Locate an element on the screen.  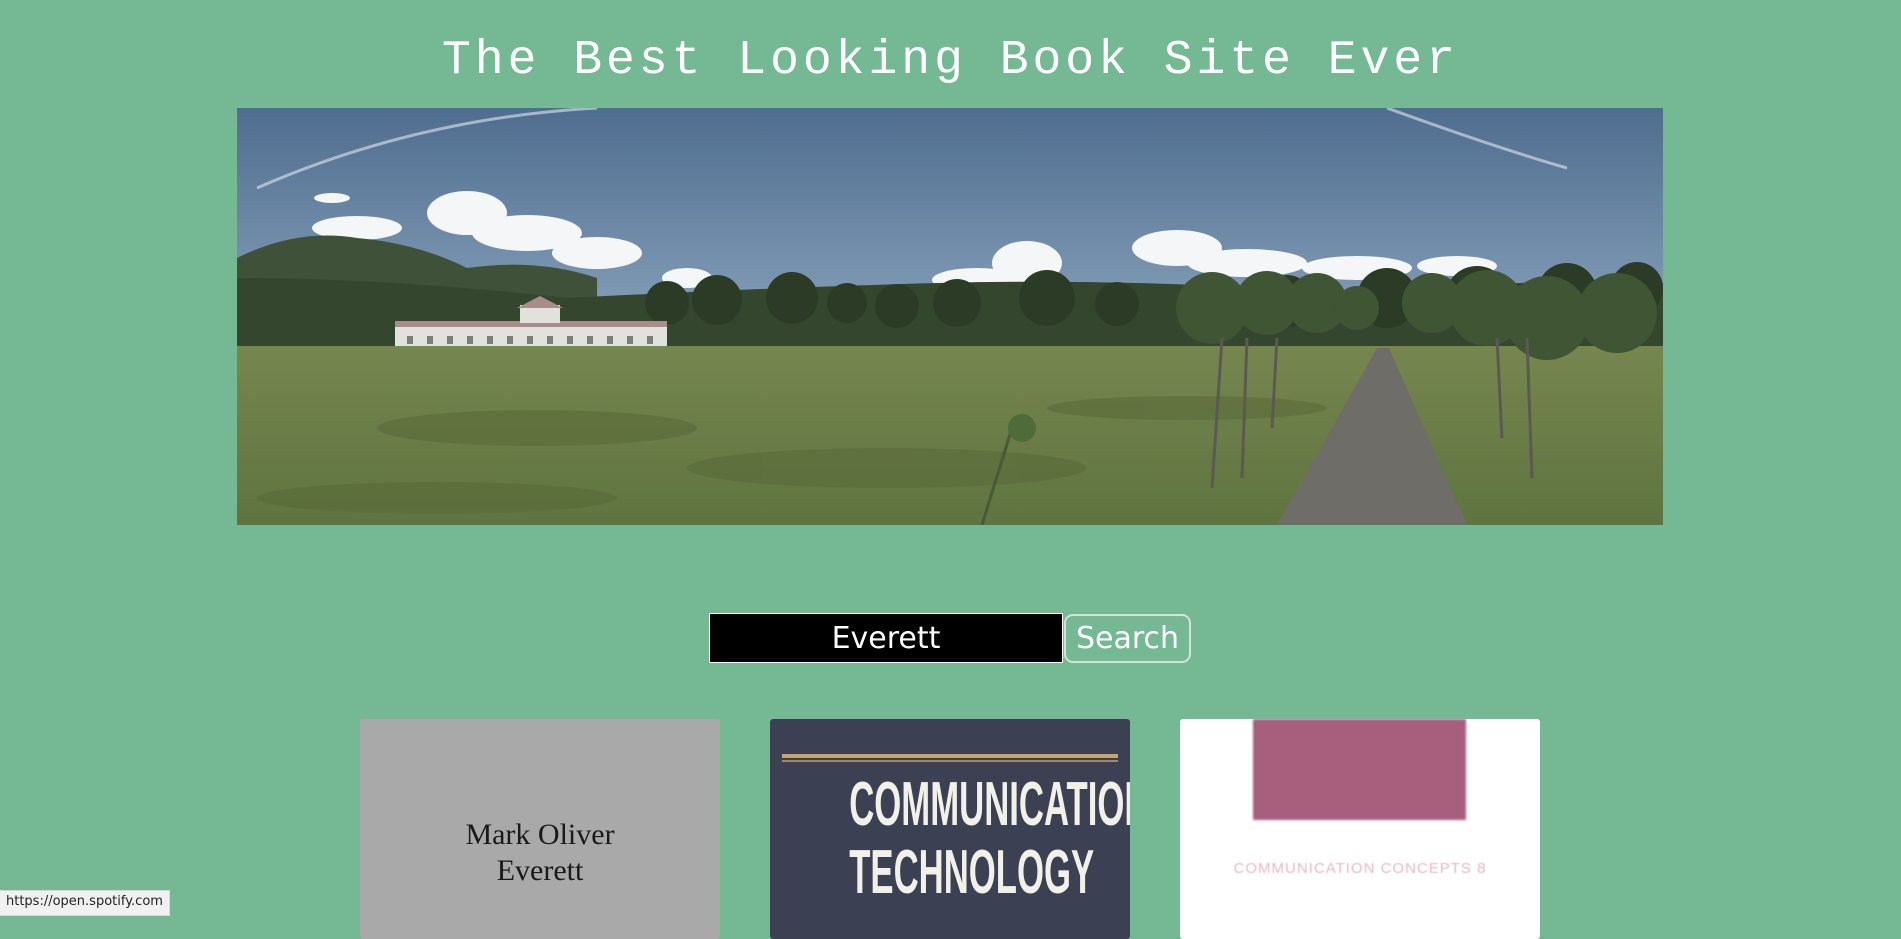
book-result-card: COMMUNICATION CONCEPTS 8 is located at coordinates (1360, 829).